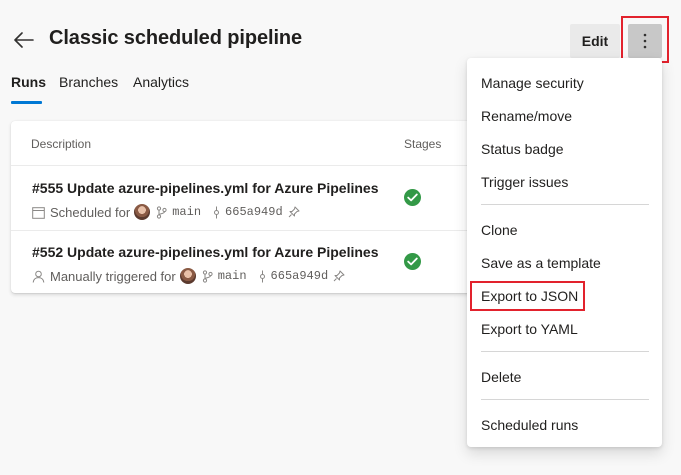 The image size is (681, 475). What do you see at coordinates (26, 102) in the screenshot?
I see `active-tab-indicator` at bounding box center [26, 102].